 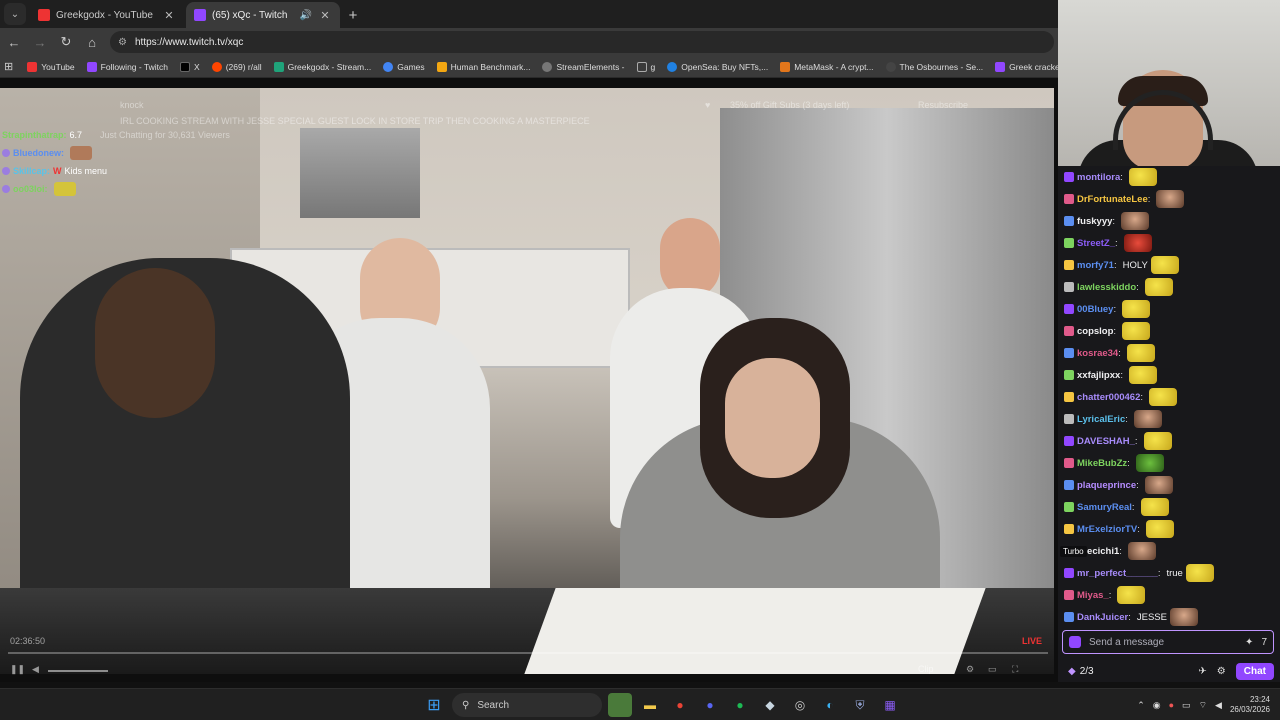 I want to click on bookmark-x: X, so click(x=190, y=66).